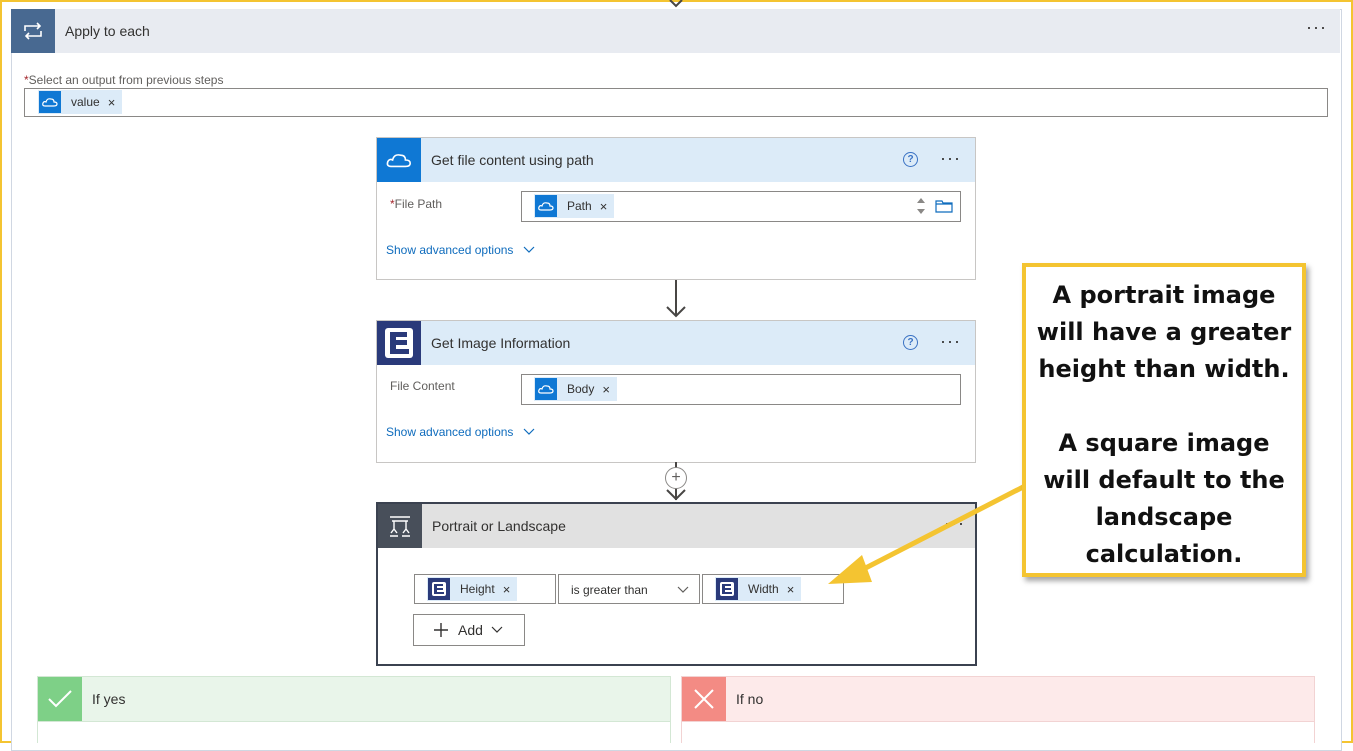  What do you see at coordinates (441, 630) in the screenshot?
I see `plus-icon` at bounding box center [441, 630].